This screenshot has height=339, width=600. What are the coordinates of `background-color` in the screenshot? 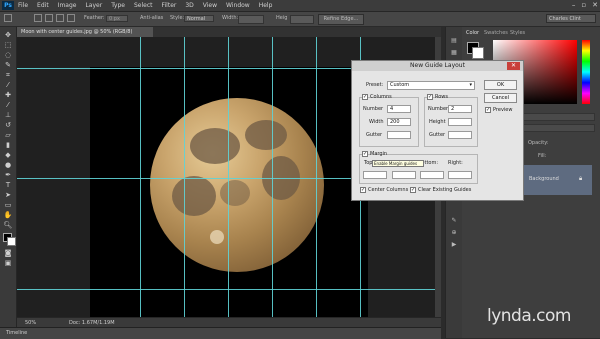 It's located at (478, 53).